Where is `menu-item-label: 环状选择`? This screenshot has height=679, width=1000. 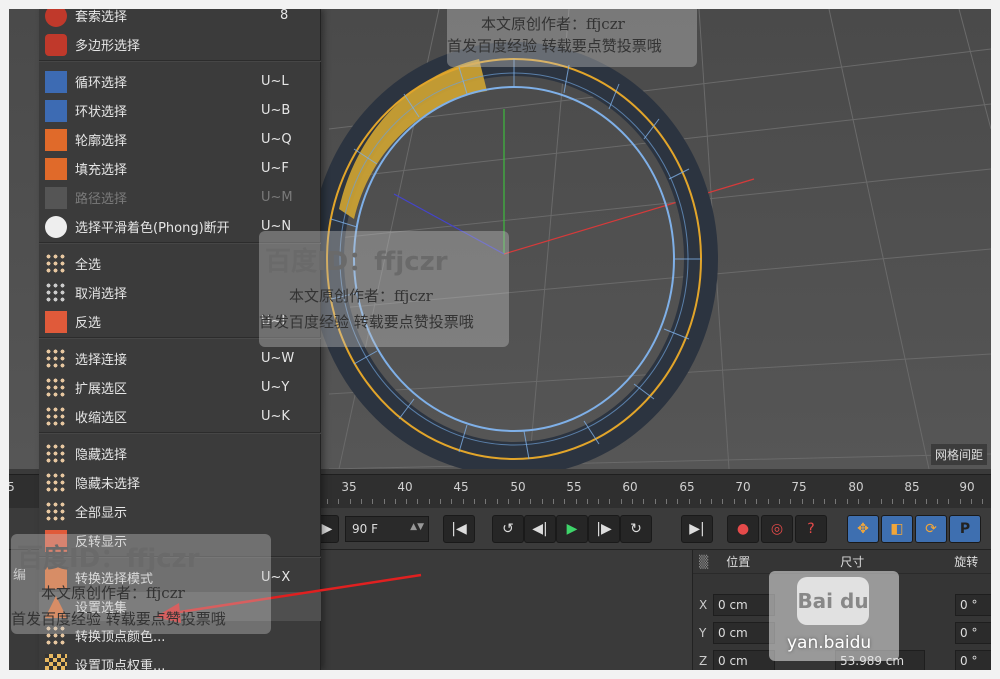
menu-item-label: 环状选择 is located at coordinates (101, 112).